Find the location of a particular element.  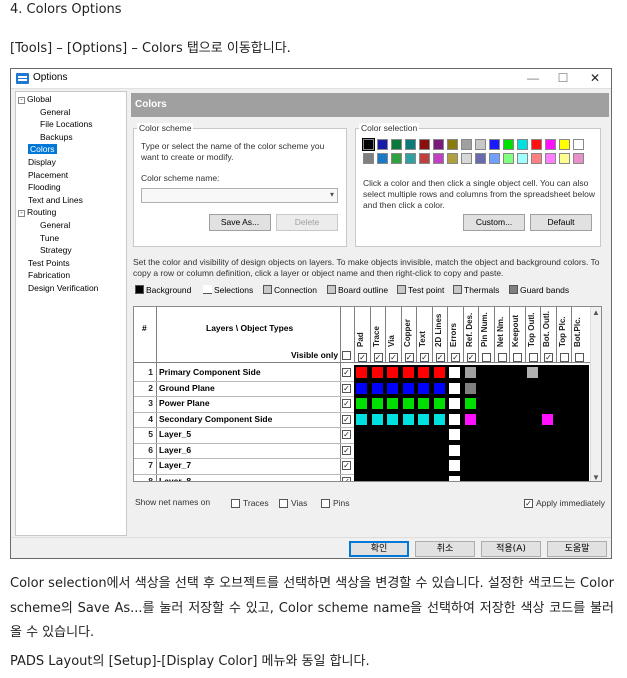

layer-name: Layer_8 is located at coordinates (175, 479).